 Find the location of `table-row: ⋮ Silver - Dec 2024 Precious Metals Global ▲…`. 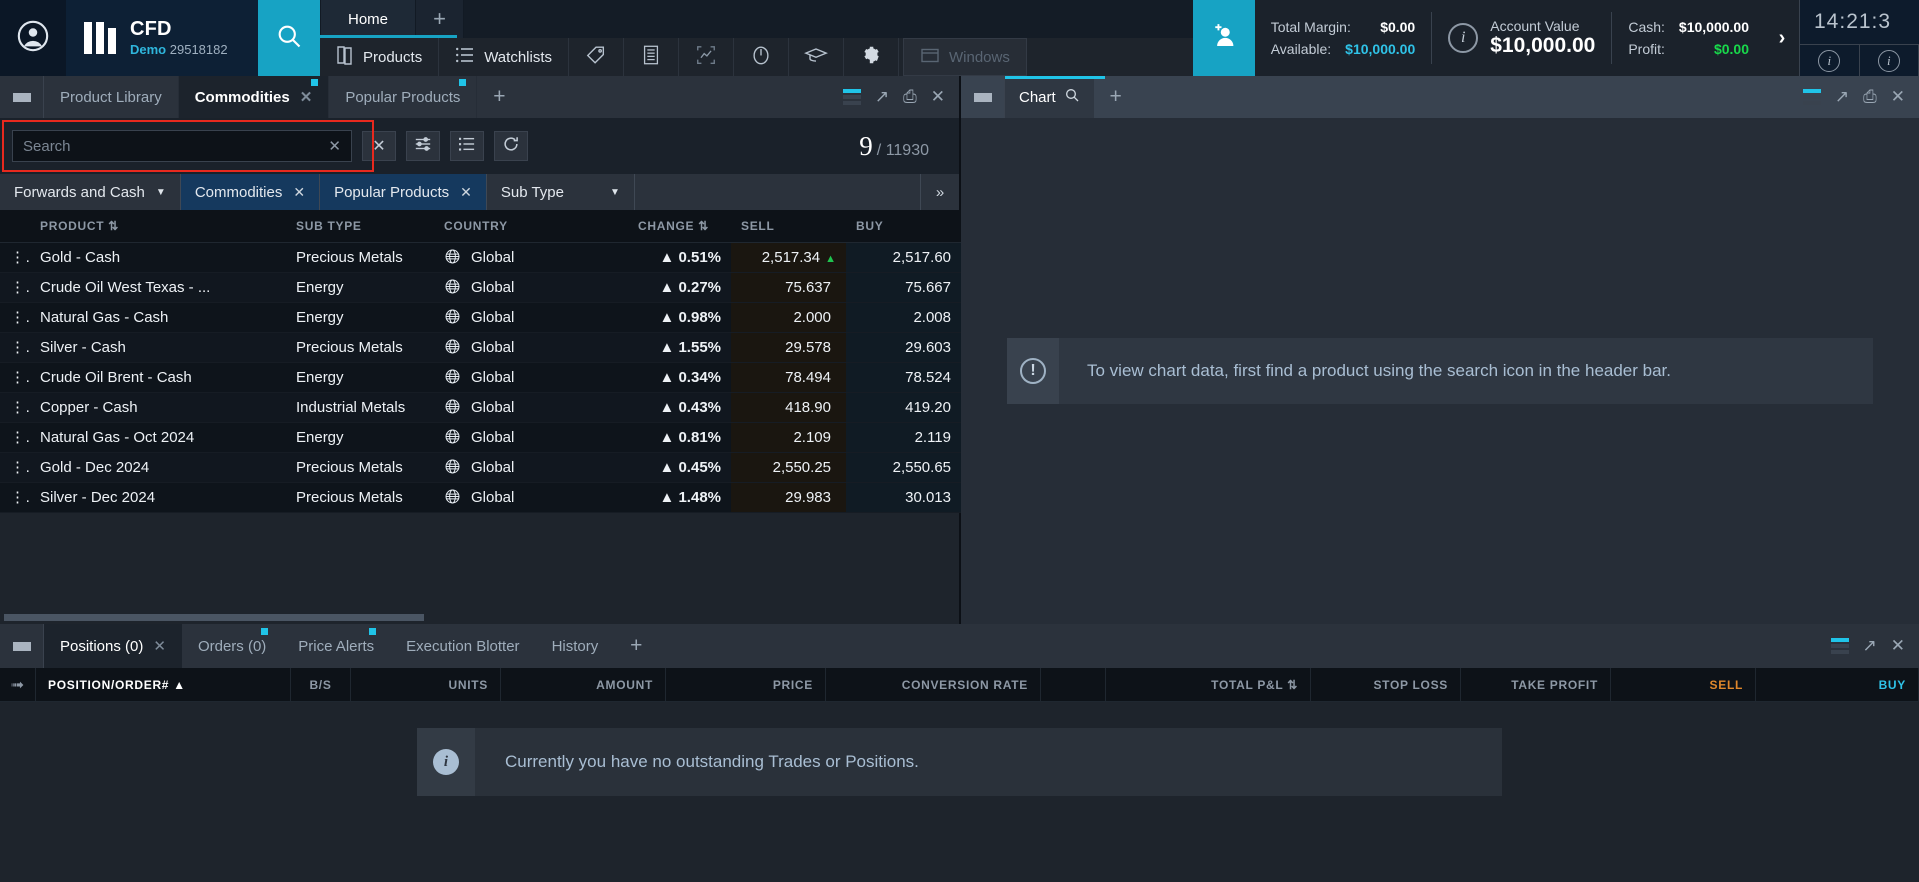

table-row: ⋮ Silver - Dec 2024 Precious Metals Global ▲… is located at coordinates (480, 497).